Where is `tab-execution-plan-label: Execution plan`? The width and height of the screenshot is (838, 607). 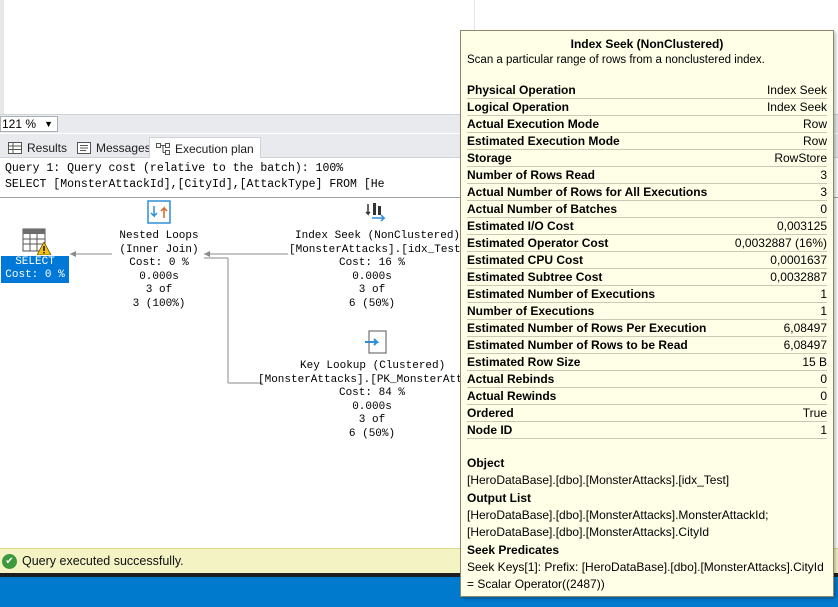
tab-execution-plan-label: Execution plan is located at coordinates (214, 148).